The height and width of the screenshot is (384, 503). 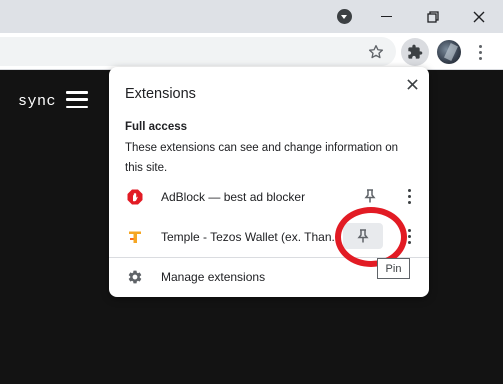 What do you see at coordinates (77, 99) in the screenshot?
I see `hamburger-menu-icon` at bounding box center [77, 99].